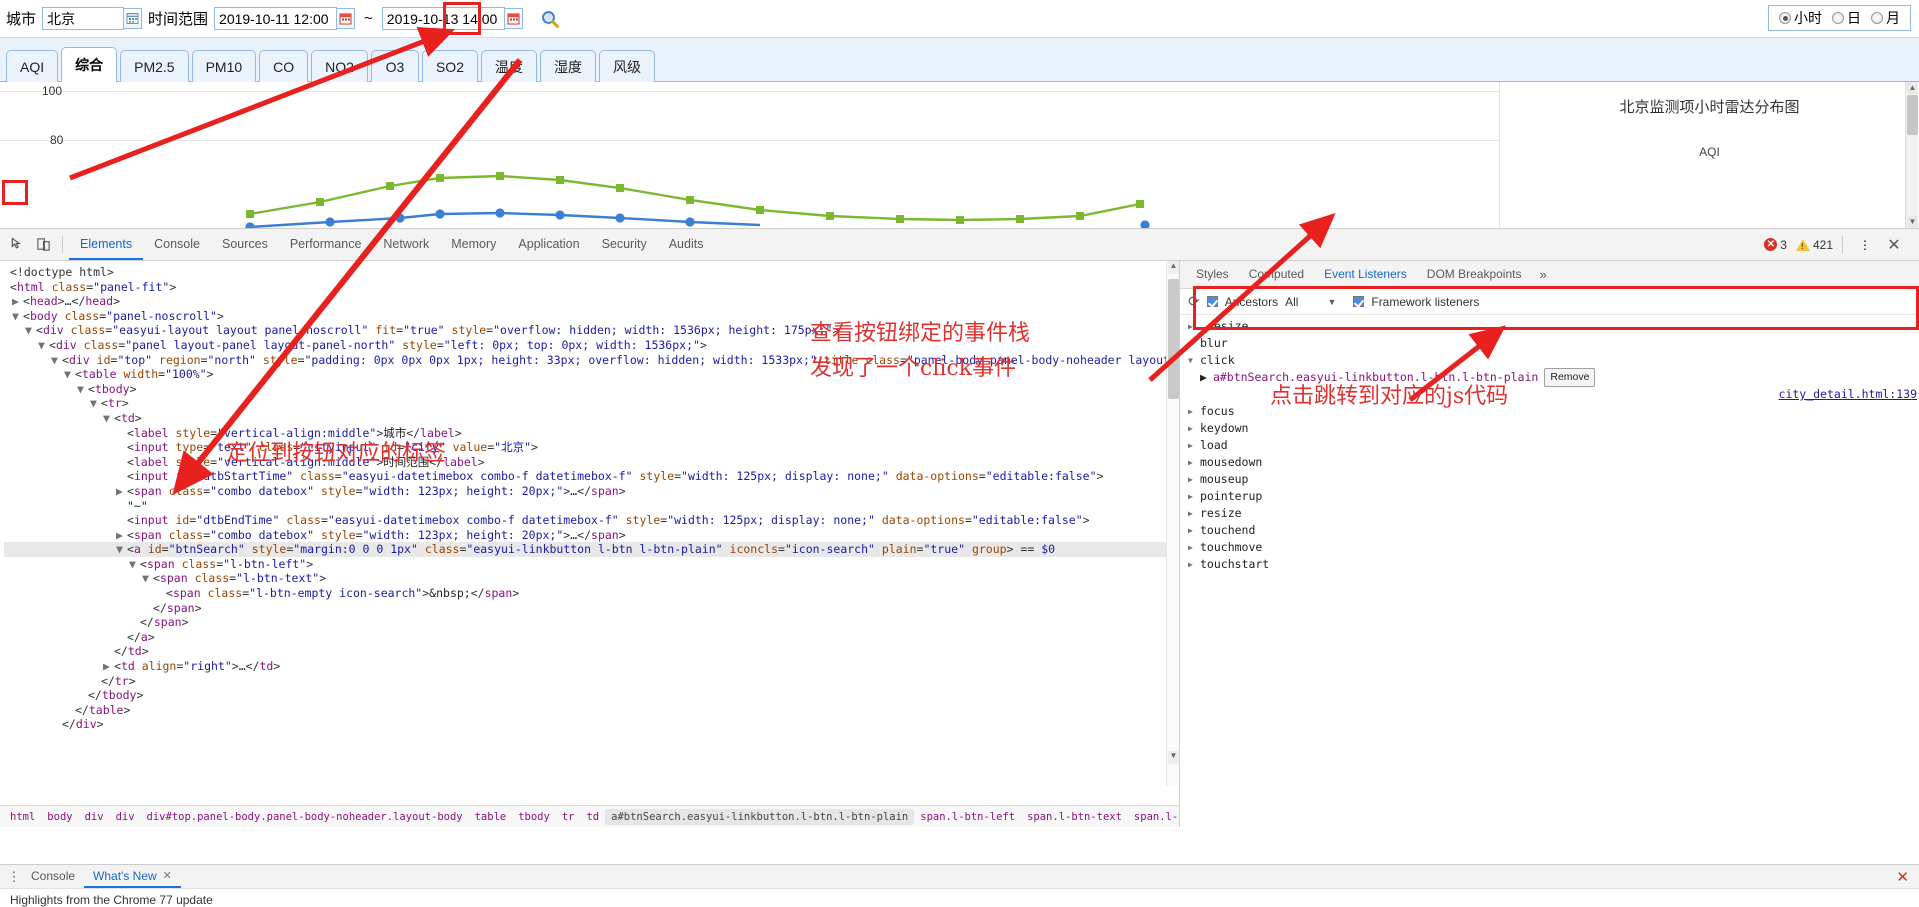  I want to click on event-listener-row: ▶ pointerup, so click(1551, 496).